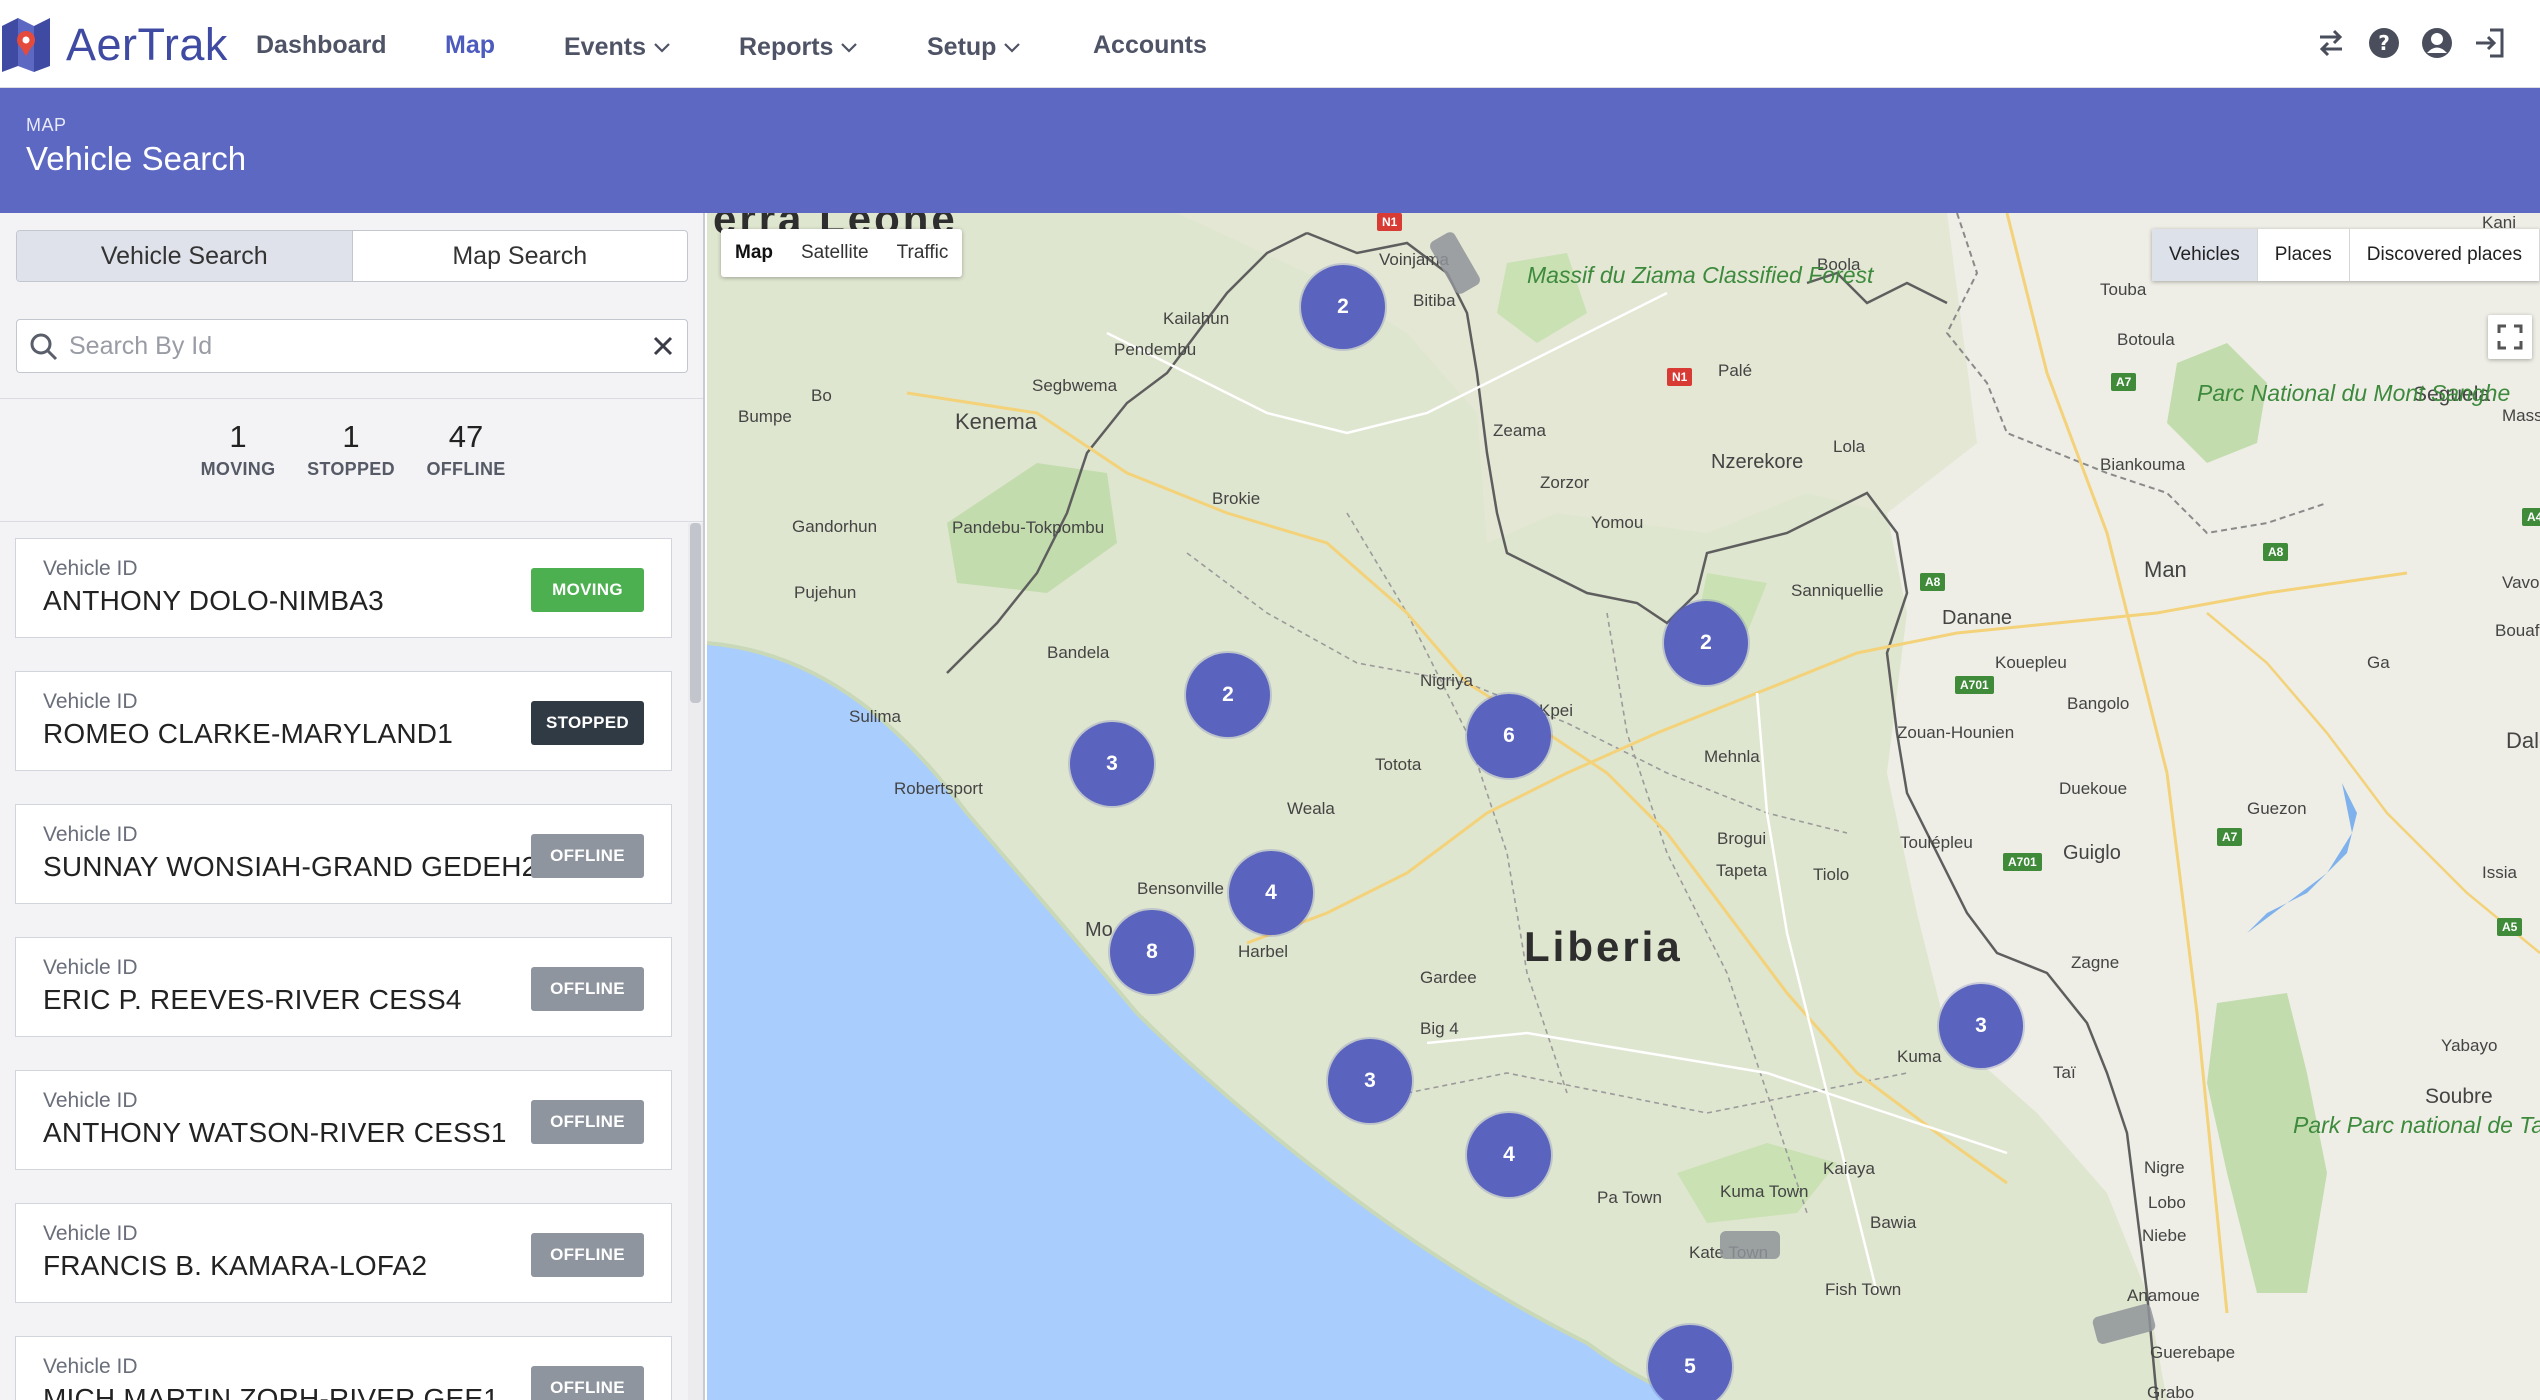 The height and width of the screenshot is (1400, 2540). I want to click on place-label: Lola, so click(1849, 446).